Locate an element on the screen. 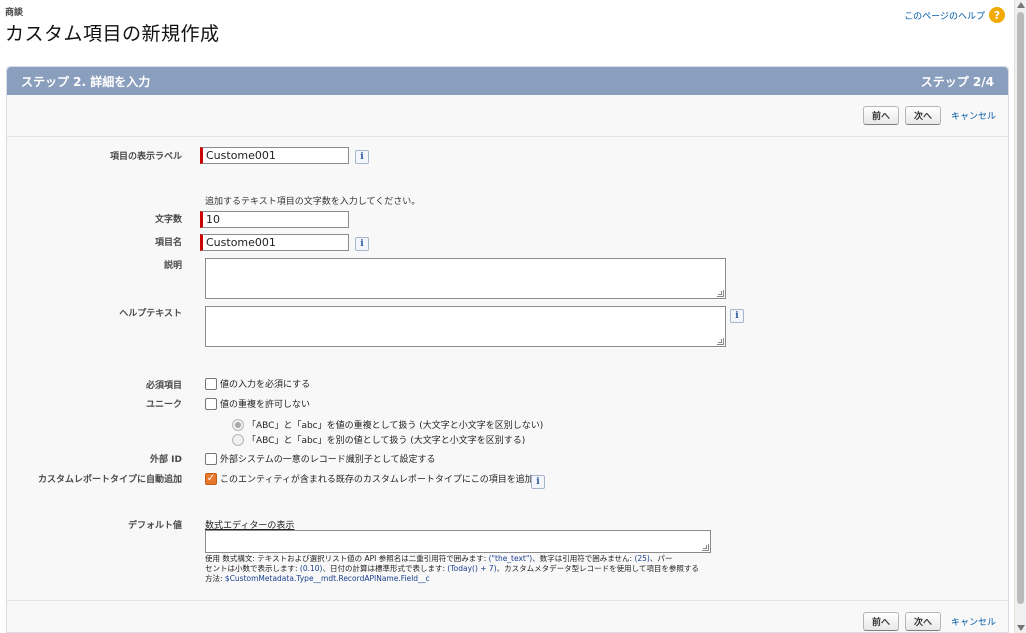 This screenshot has width=1026, height=633. external-id-option-text: 外部システムの一意のレコード識別子として設定する is located at coordinates (328, 460).